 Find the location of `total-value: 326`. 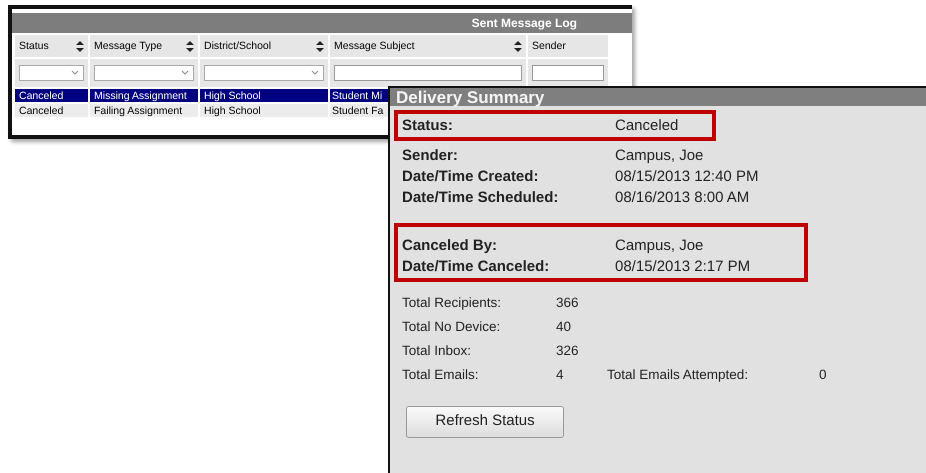

total-value: 326 is located at coordinates (568, 351).